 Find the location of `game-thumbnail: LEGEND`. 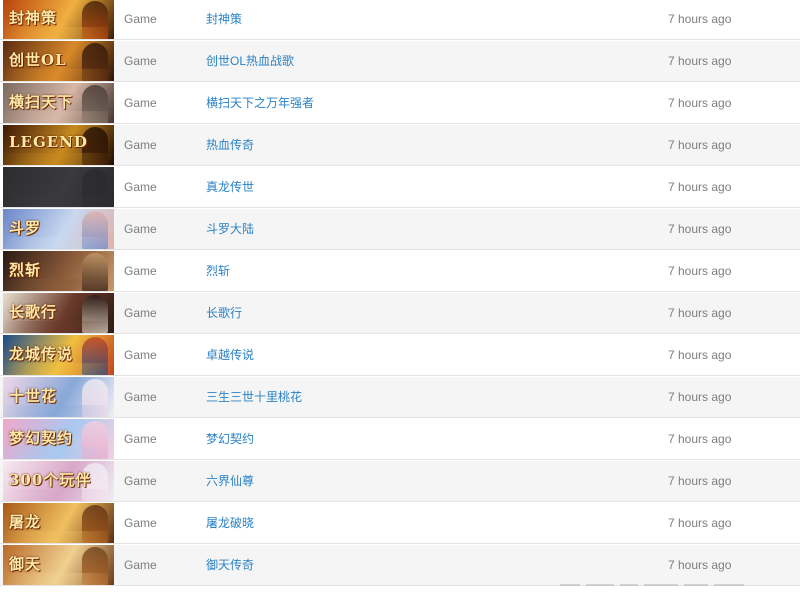

game-thumbnail: LEGEND is located at coordinates (58, 145).